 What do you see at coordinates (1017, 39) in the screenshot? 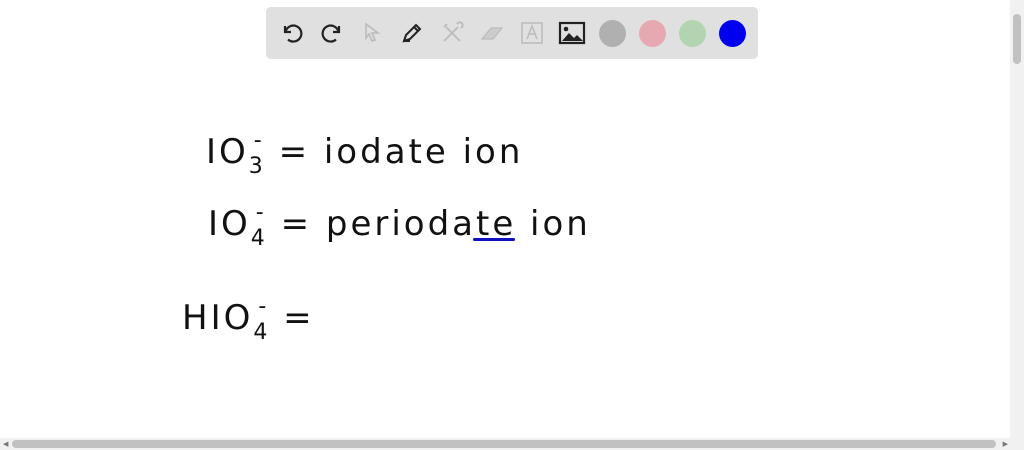
I see `vertical-scroll-thumb` at bounding box center [1017, 39].